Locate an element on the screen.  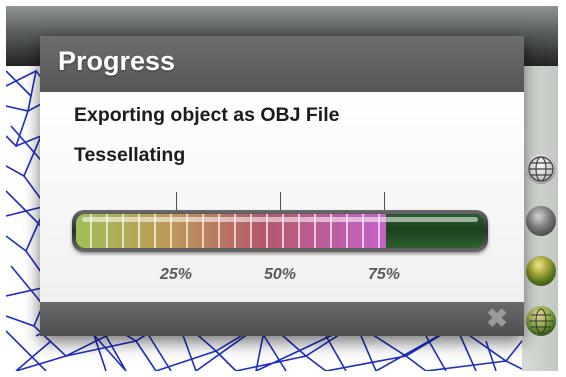
shading-toolbar is located at coordinates (540, 218).